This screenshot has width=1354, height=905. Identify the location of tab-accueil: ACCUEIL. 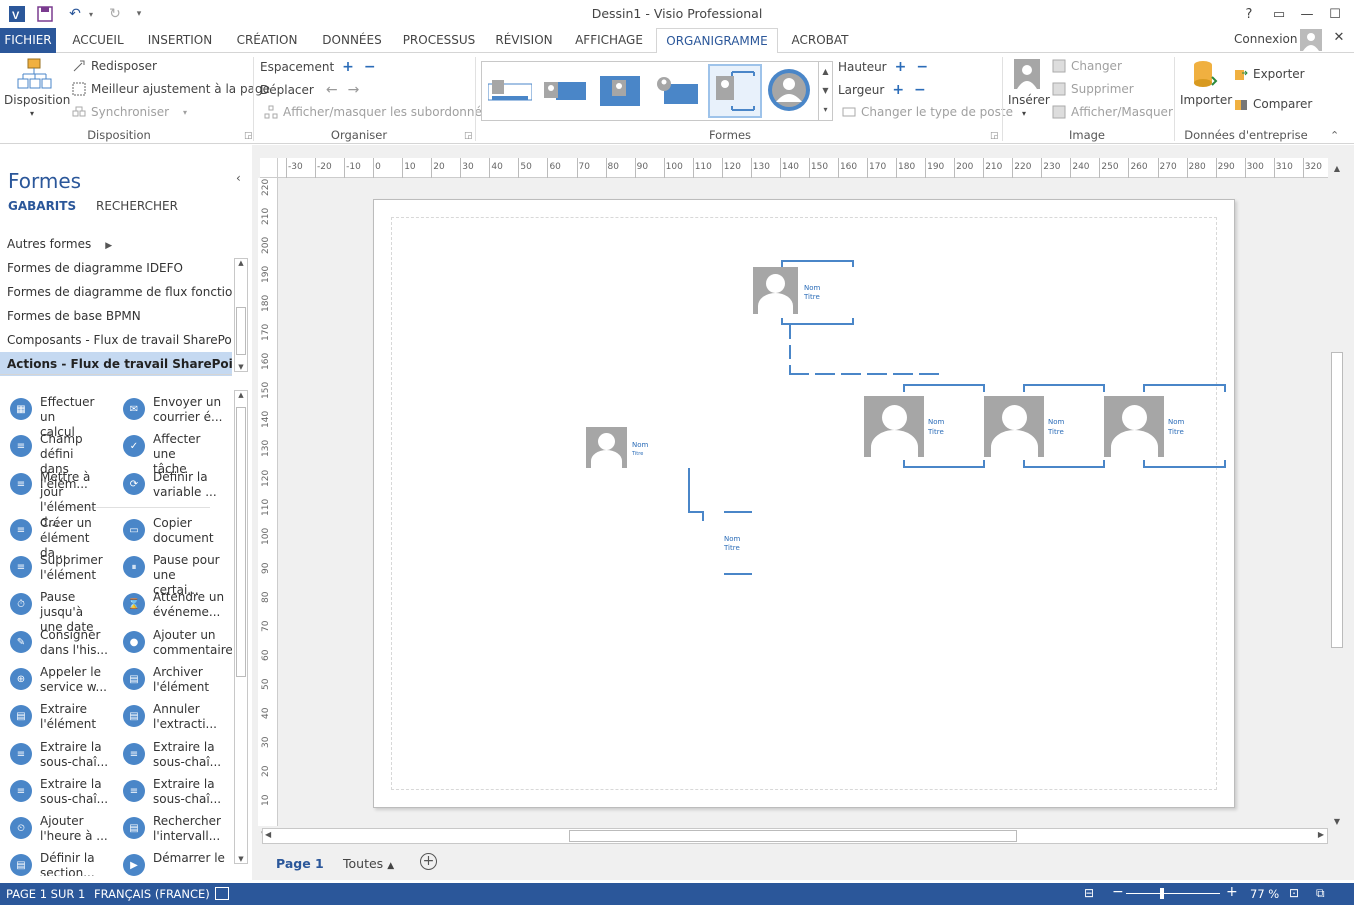
(98, 40).